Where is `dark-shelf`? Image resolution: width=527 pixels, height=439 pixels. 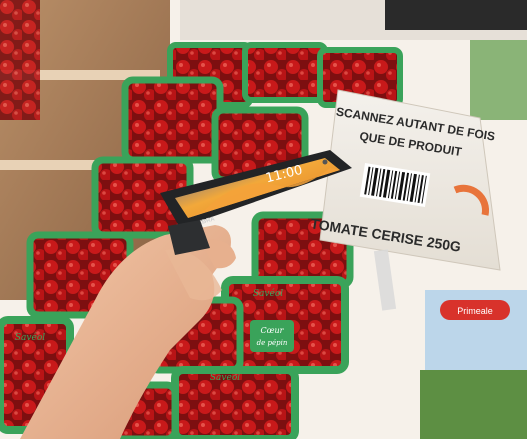
dark-shelf is located at coordinates (456, 15).